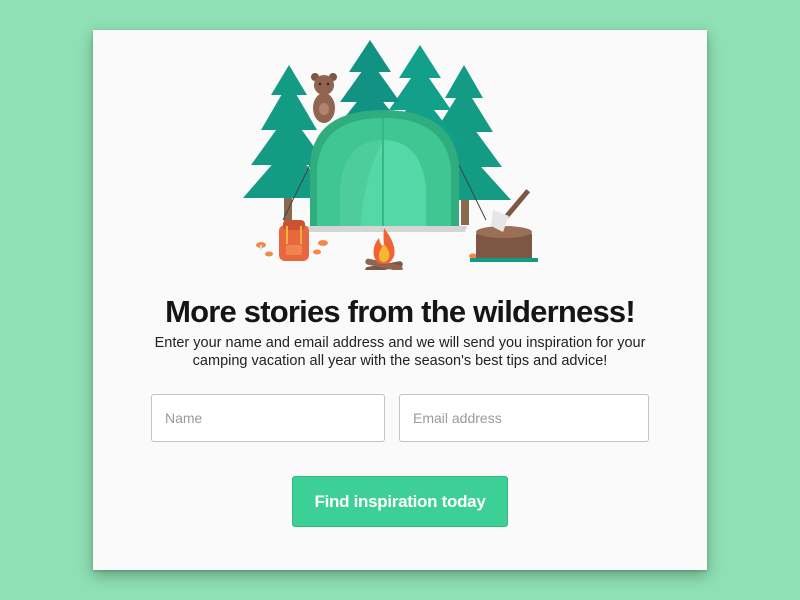  What do you see at coordinates (390, 155) in the screenshot?
I see `camping-illustration` at bounding box center [390, 155].